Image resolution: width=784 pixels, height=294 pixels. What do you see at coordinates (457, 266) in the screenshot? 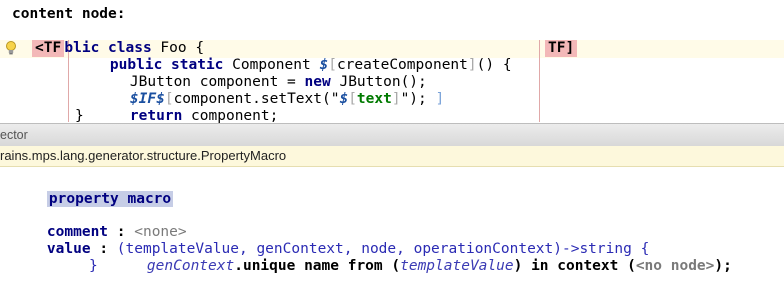
I see `templatevalue-param: templateValue` at bounding box center [457, 266].